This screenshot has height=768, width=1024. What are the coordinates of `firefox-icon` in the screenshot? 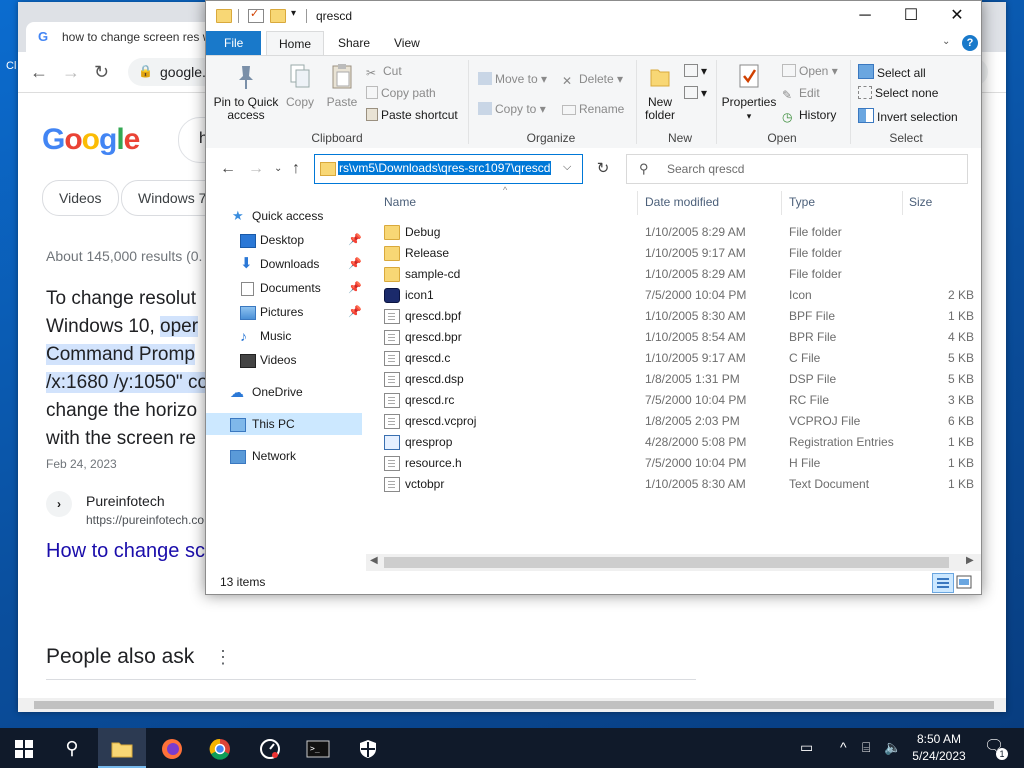 It's located at (172, 748).